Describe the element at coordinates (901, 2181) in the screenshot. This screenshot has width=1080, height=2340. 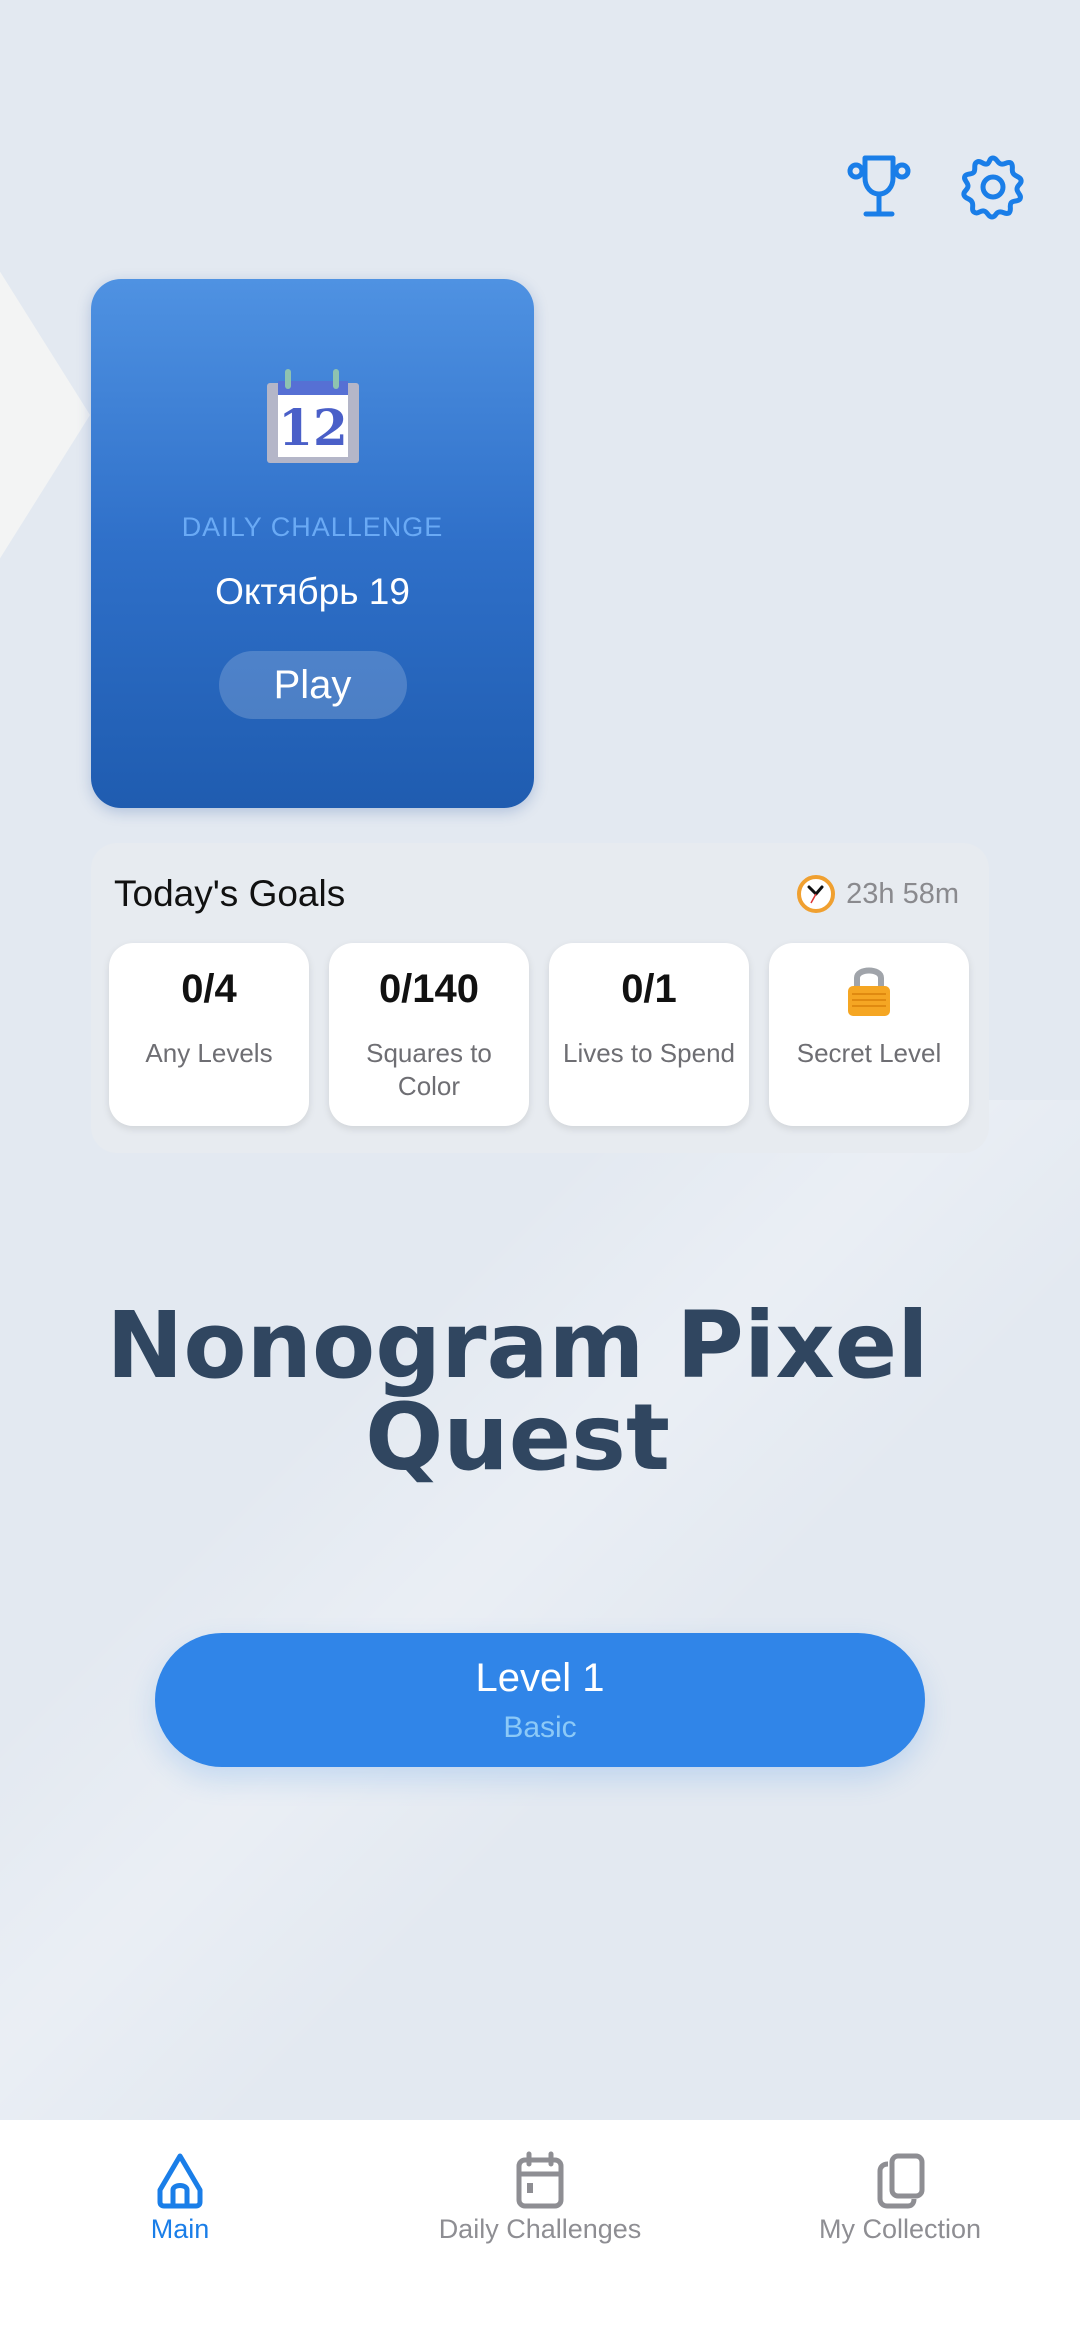
I see `collection-icon` at that location.